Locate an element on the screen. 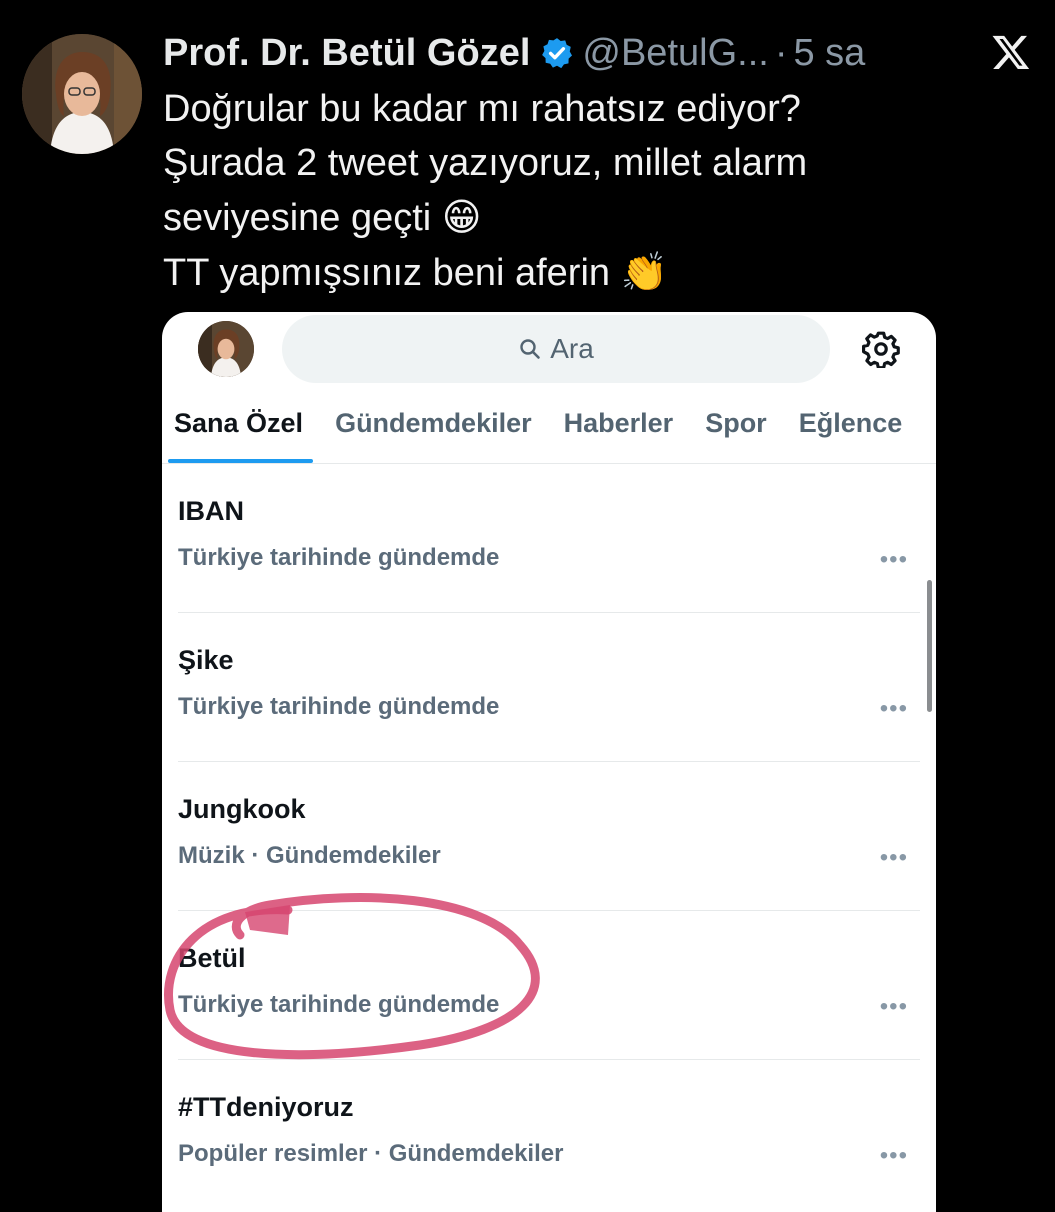  profile-avatar is located at coordinates (226, 349).